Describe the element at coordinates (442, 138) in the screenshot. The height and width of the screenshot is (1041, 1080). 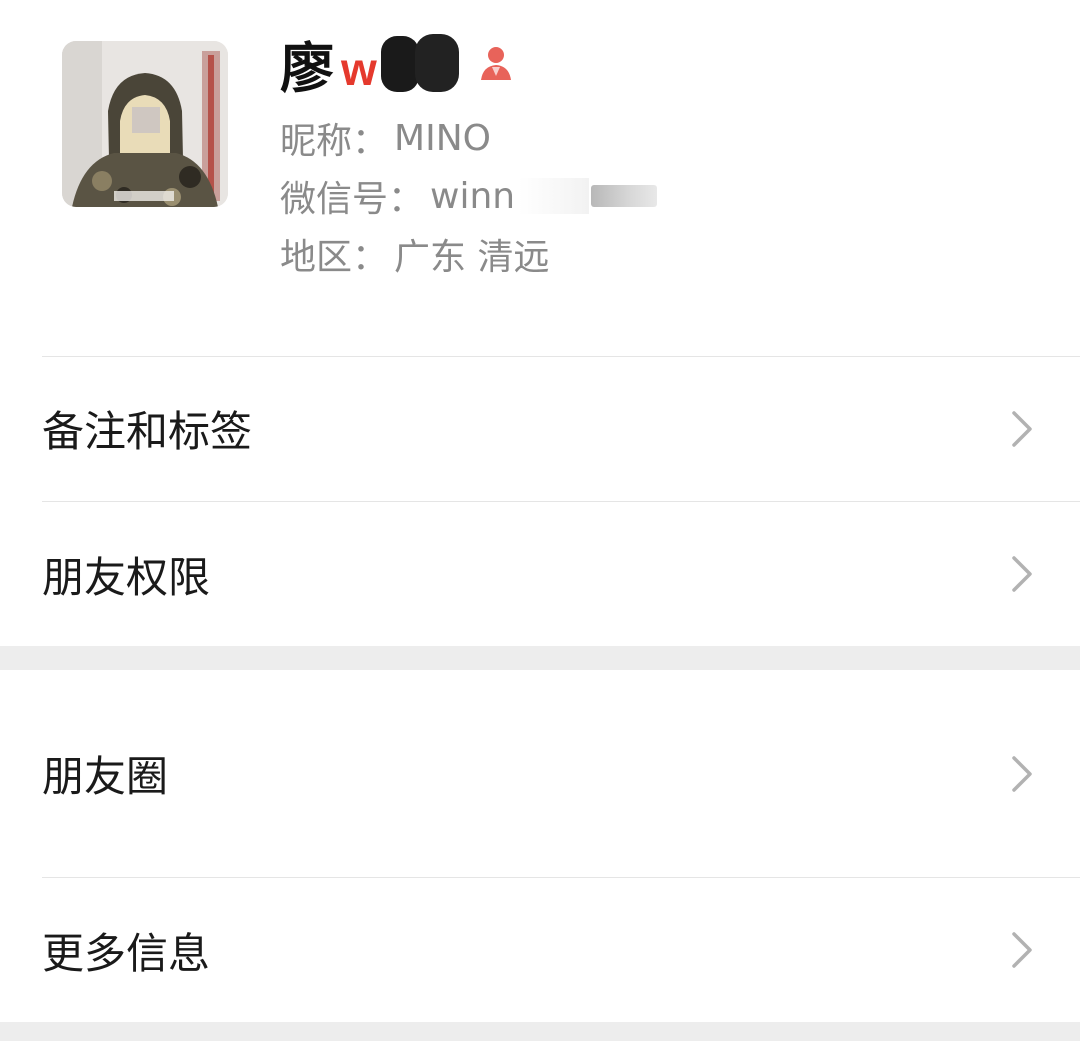
I see `nickname-value: MINO` at that location.